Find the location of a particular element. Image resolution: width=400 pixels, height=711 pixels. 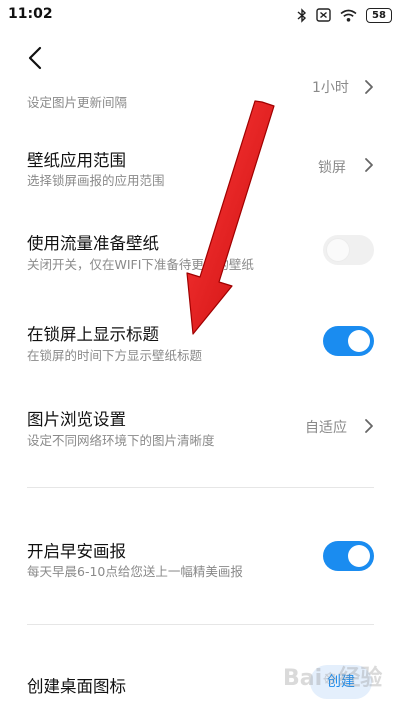

setting-mobile-data: 使用流量准备壁纸 关闭开关，仅在WIFI下准备待更换的壁纸 is located at coordinates (200, 253).